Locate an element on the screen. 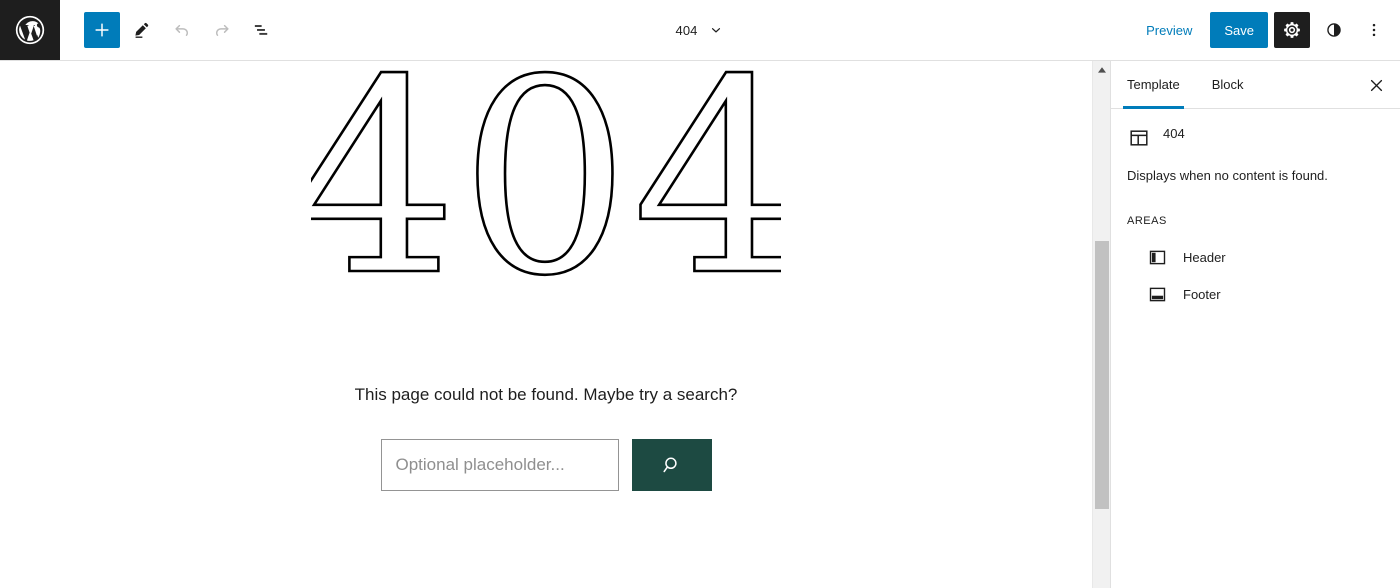  more-options-button is located at coordinates (1374, 30).